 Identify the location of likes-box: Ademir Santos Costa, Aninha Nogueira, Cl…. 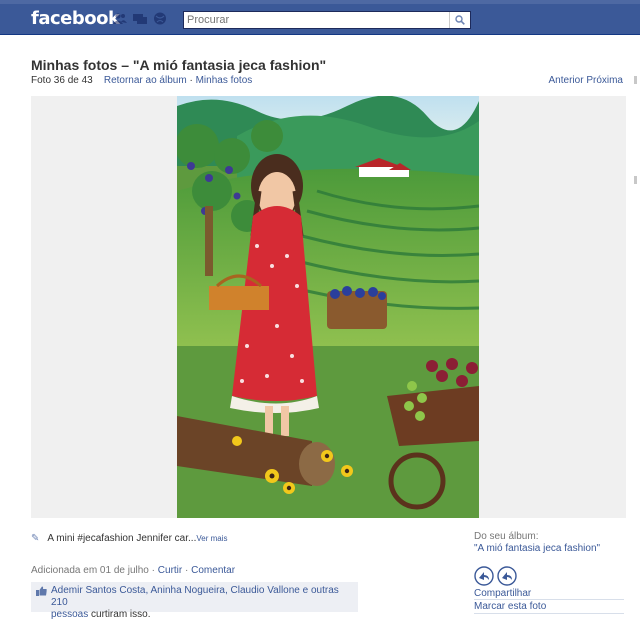
(194, 601).